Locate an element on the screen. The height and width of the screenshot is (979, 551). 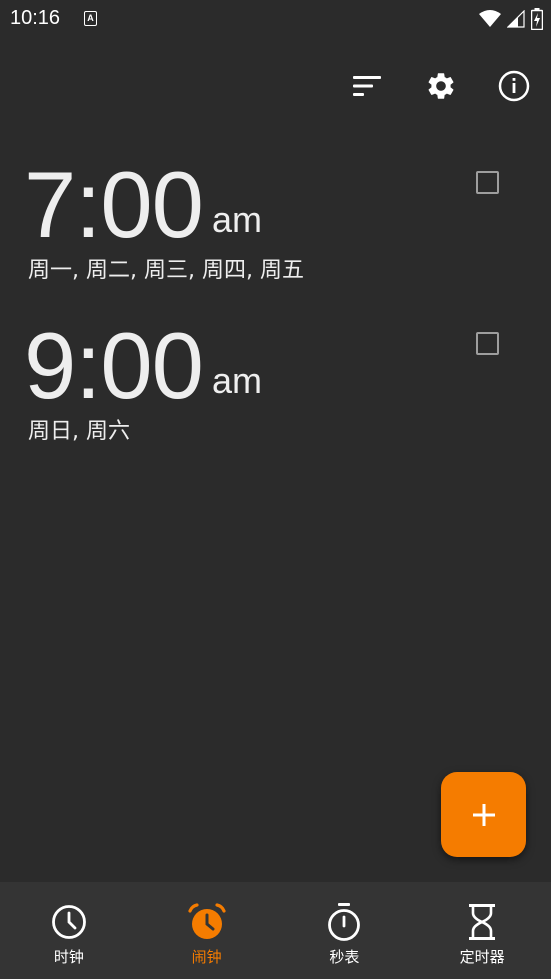
alarm-days: 周一, 周二, 周三, 周四, 周五 is located at coordinates (166, 270).